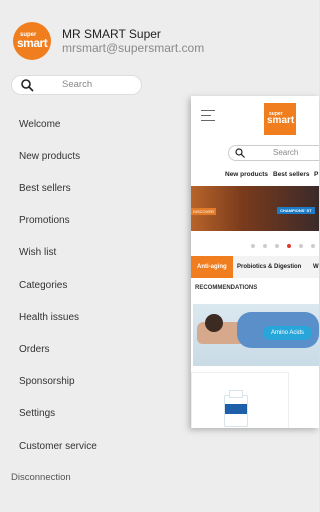  What do you see at coordinates (289, 246) in the screenshot?
I see `carousel-dot-active` at bounding box center [289, 246].